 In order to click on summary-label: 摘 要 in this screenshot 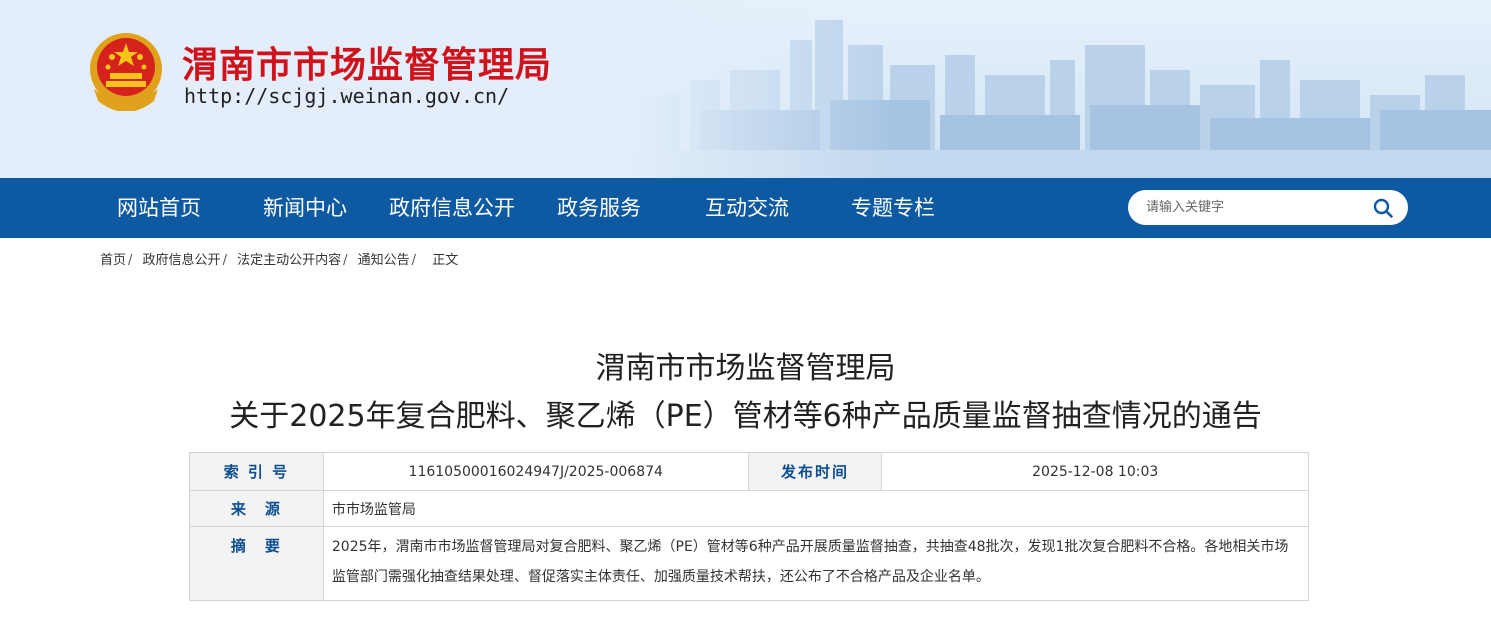, I will do `click(256, 563)`.